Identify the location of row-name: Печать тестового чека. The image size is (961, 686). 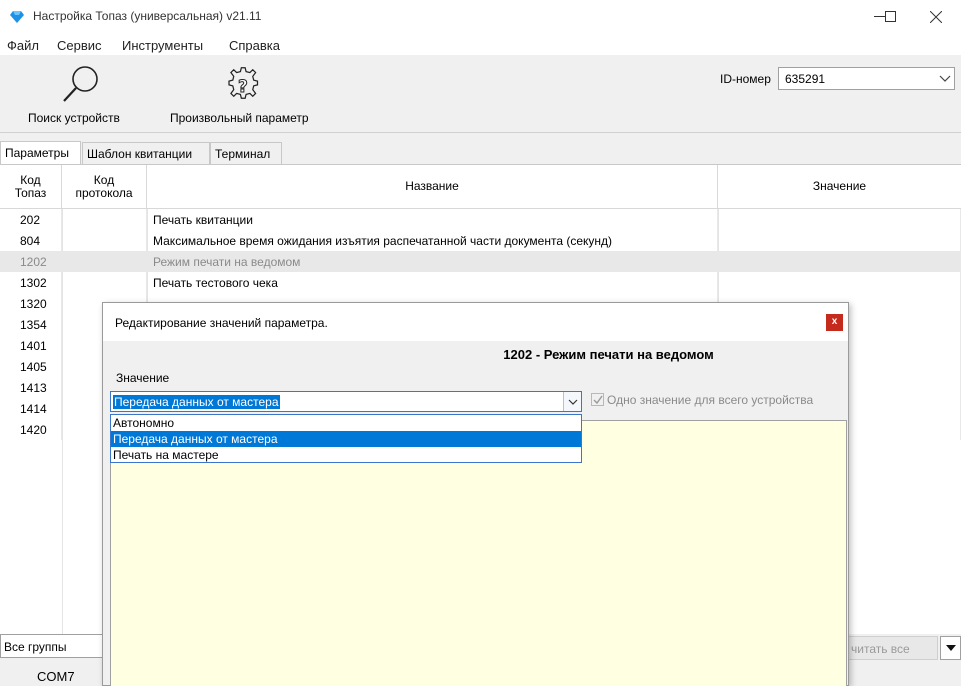
(432, 282).